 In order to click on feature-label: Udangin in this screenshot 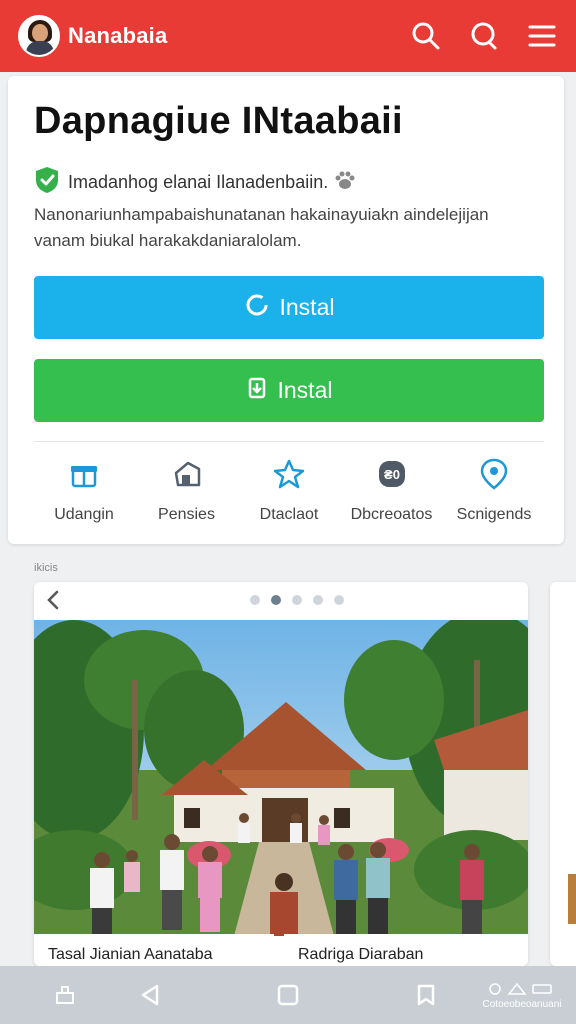, I will do `click(84, 514)`.